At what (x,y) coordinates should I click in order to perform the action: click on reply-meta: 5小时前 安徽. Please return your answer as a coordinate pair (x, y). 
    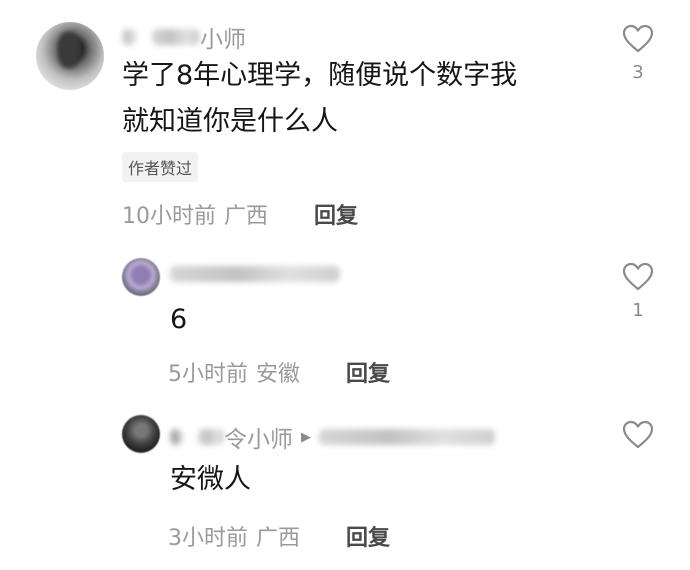
    Looking at the image, I should click on (234, 372).